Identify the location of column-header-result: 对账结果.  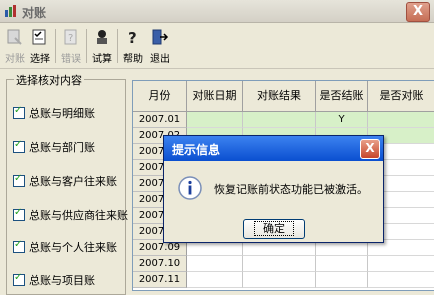
(279, 96).